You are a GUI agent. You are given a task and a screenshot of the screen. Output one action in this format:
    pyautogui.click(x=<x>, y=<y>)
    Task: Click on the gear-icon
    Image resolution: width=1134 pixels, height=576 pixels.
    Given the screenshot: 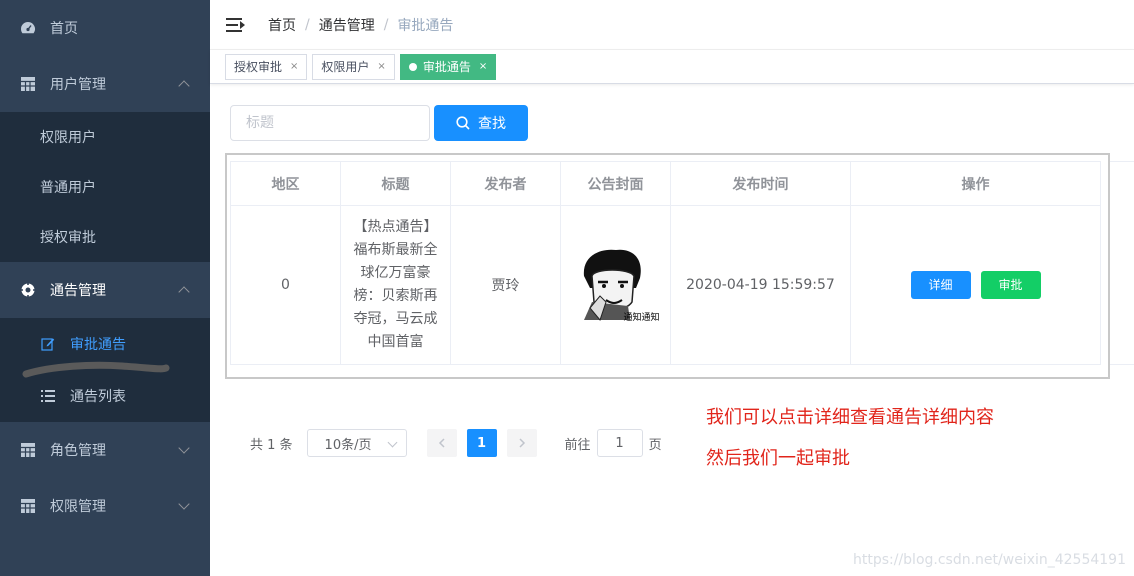 What is the action you would take?
    pyautogui.click(x=28, y=290)
    